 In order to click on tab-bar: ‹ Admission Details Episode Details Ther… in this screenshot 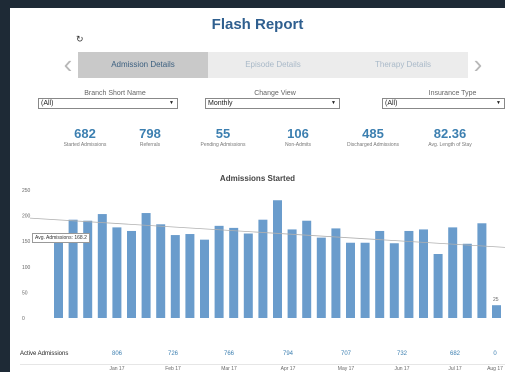, I will do `click(278, 65)`.